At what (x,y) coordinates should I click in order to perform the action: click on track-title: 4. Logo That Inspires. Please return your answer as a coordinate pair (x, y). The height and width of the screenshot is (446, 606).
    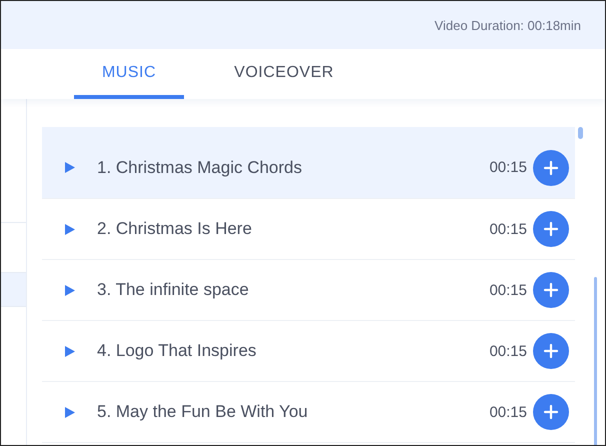
    Looking at the image, I should click on (177, 351).